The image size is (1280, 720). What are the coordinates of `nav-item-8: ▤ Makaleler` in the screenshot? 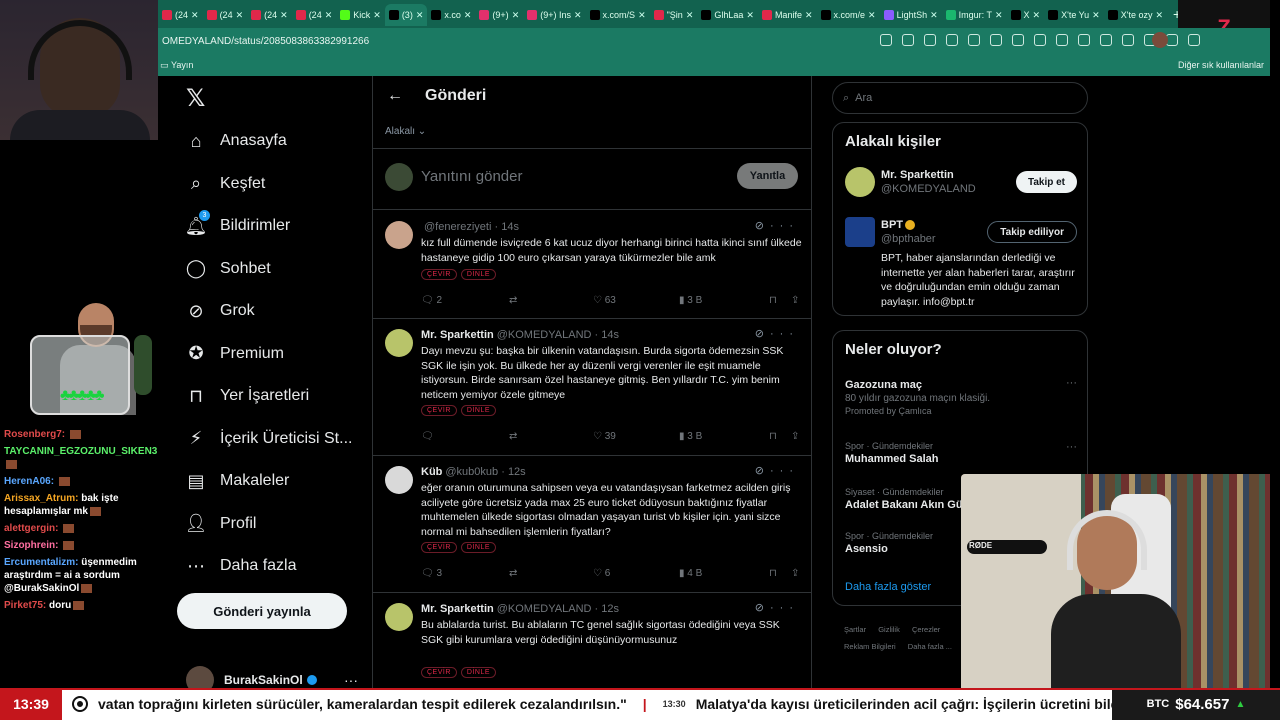 It's located at (237, 481).